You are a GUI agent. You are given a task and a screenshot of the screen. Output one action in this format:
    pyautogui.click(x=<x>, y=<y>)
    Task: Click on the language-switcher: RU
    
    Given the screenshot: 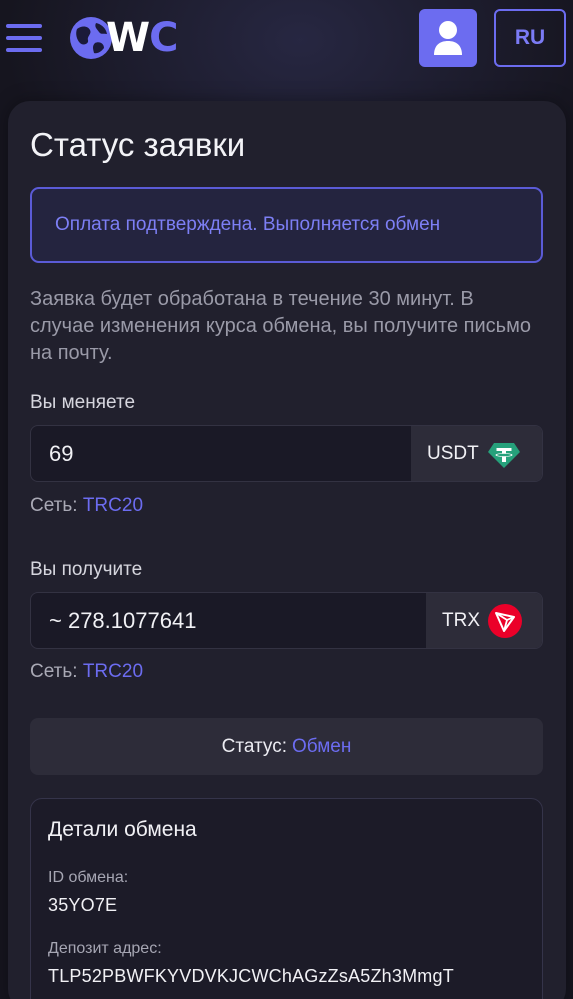 What is the action you would take?
    pyautogui.click(x=530, y=38)
    